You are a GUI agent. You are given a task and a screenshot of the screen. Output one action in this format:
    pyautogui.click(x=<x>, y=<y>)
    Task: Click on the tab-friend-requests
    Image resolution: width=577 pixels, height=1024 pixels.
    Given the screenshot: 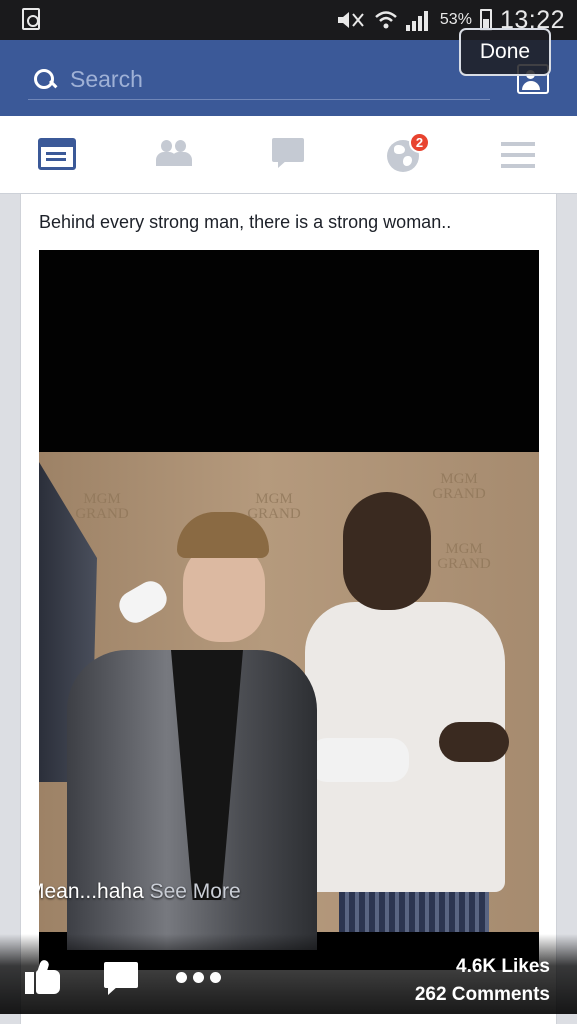 What is the action you would take?
    pyautogui.click(x=173, y=155)
    